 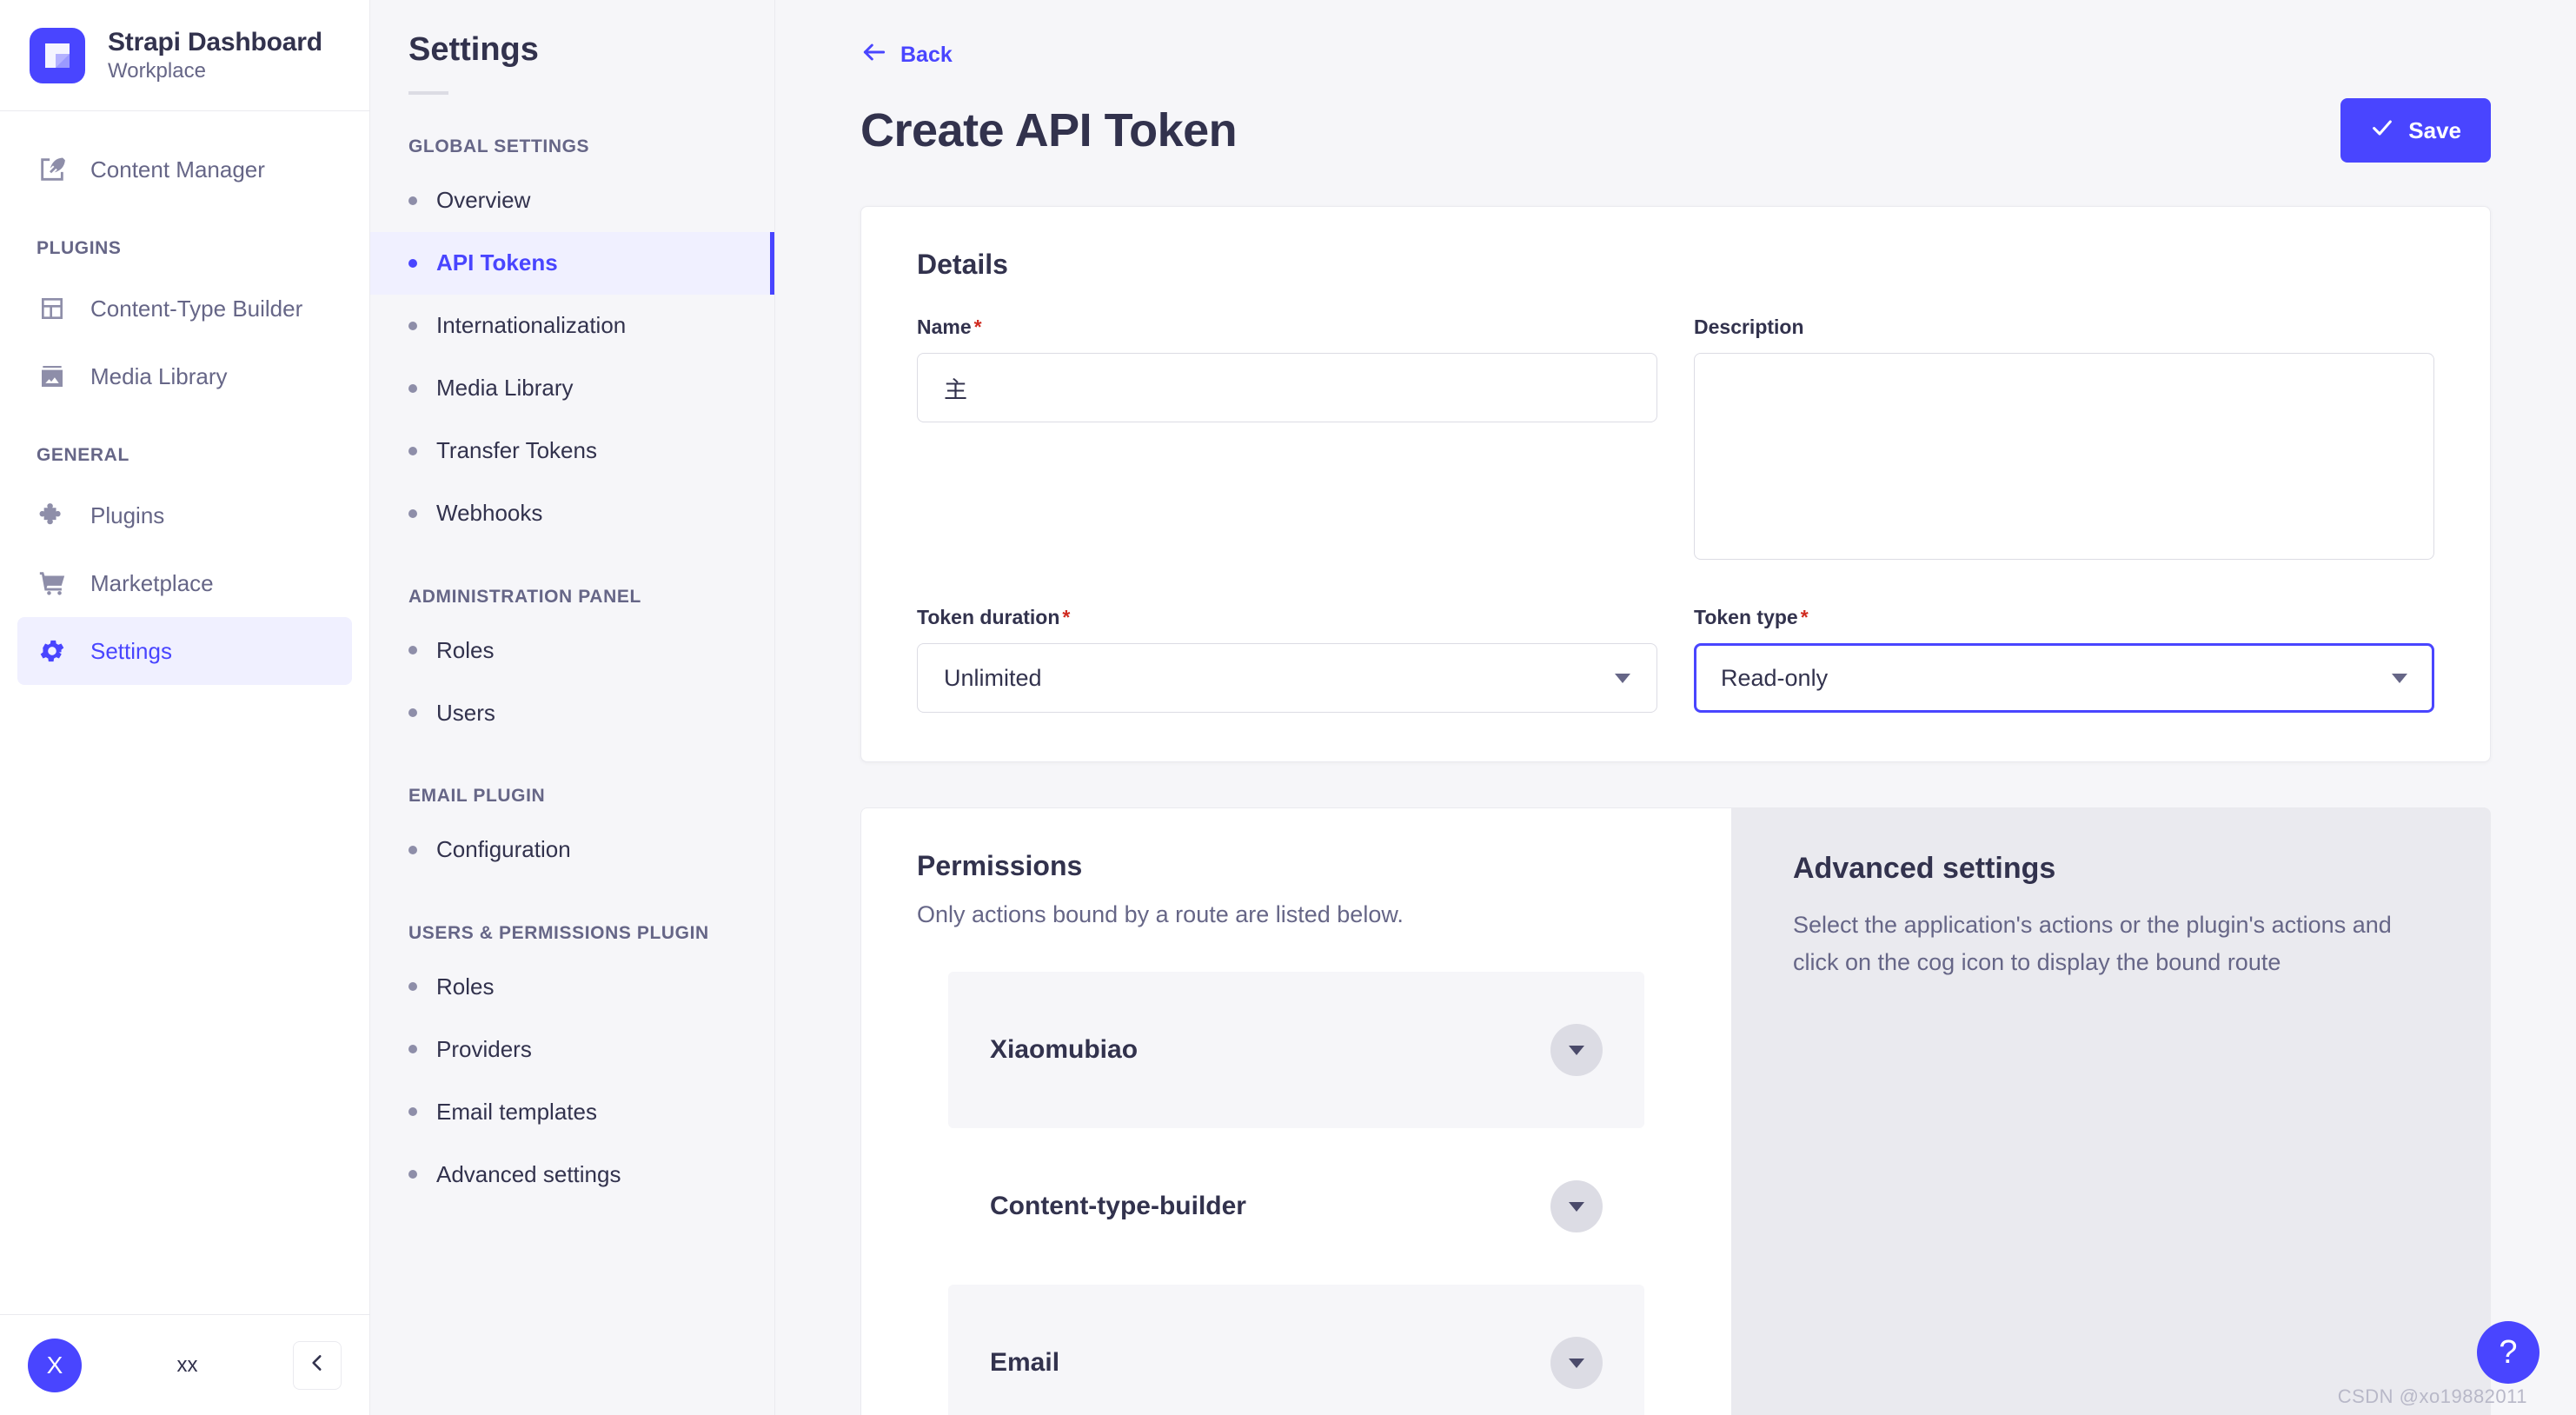 I want to click on details-heading: Details, so click(x=962, y=265).